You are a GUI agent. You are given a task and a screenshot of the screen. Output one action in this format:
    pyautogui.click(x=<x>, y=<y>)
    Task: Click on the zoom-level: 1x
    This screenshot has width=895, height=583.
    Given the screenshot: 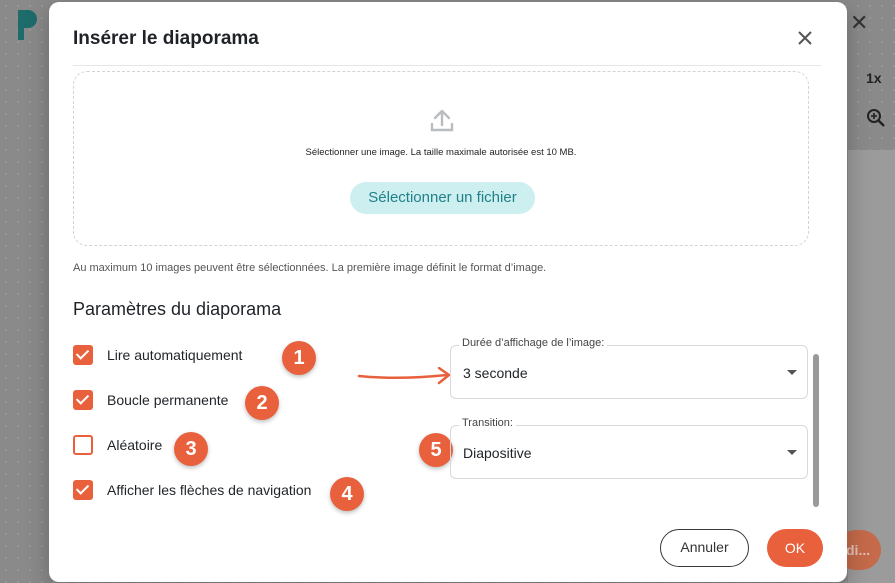 What is the action you would take?
    pyautogui.click(x=874, y=78)
    